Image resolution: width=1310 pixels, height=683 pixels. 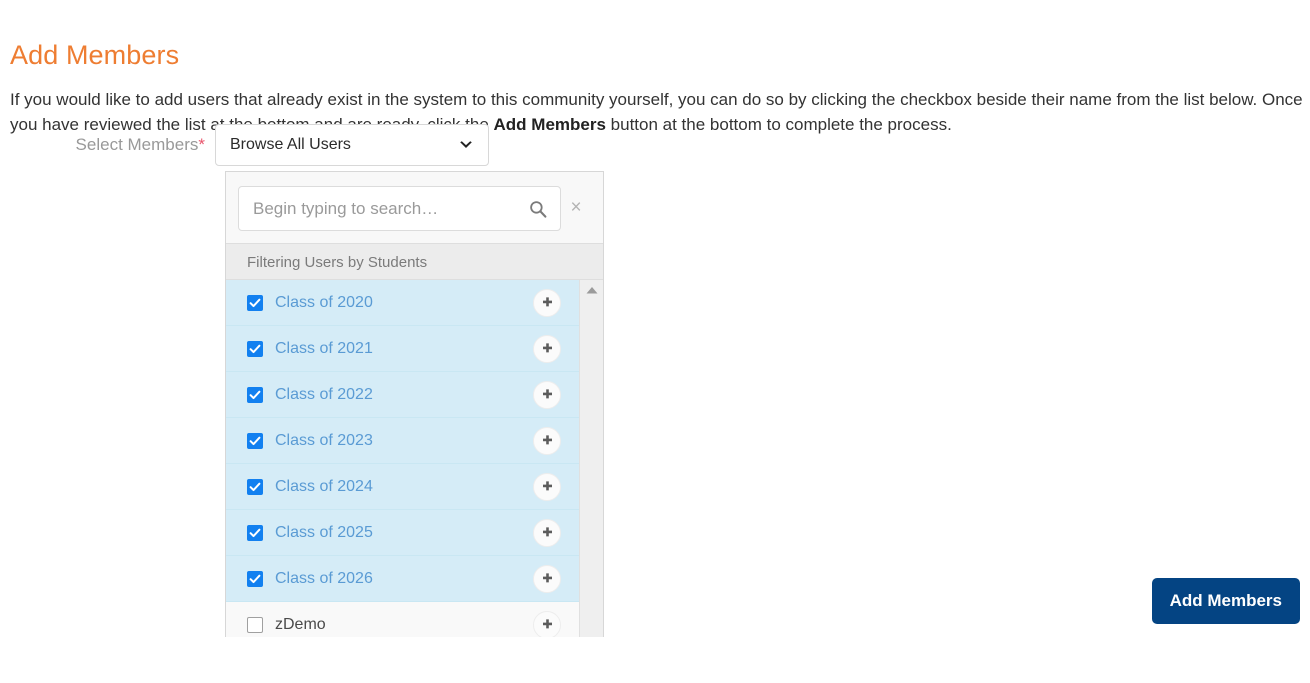 I want to click on search-icon, so click(x=538, y=209).